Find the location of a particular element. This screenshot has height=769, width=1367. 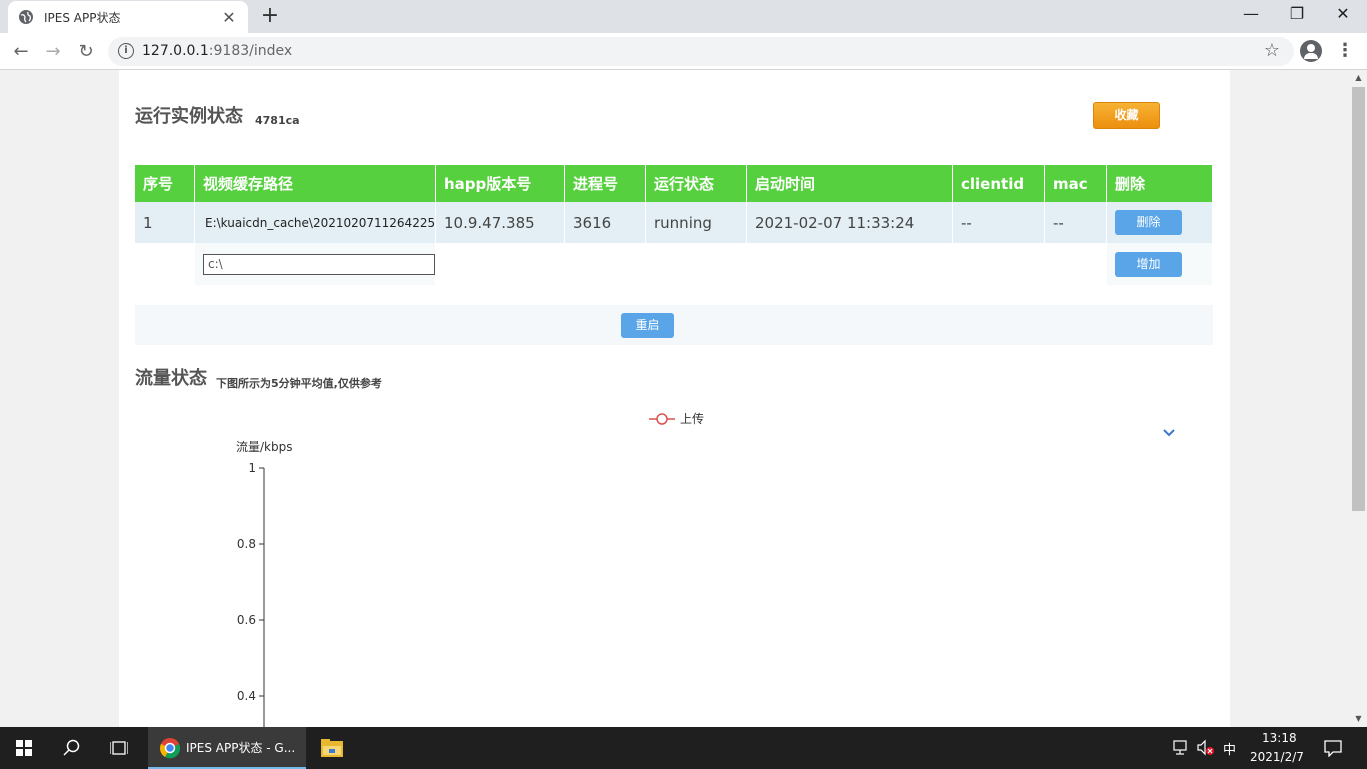

cell-mac: -- is located at coordinates (1076, 222).